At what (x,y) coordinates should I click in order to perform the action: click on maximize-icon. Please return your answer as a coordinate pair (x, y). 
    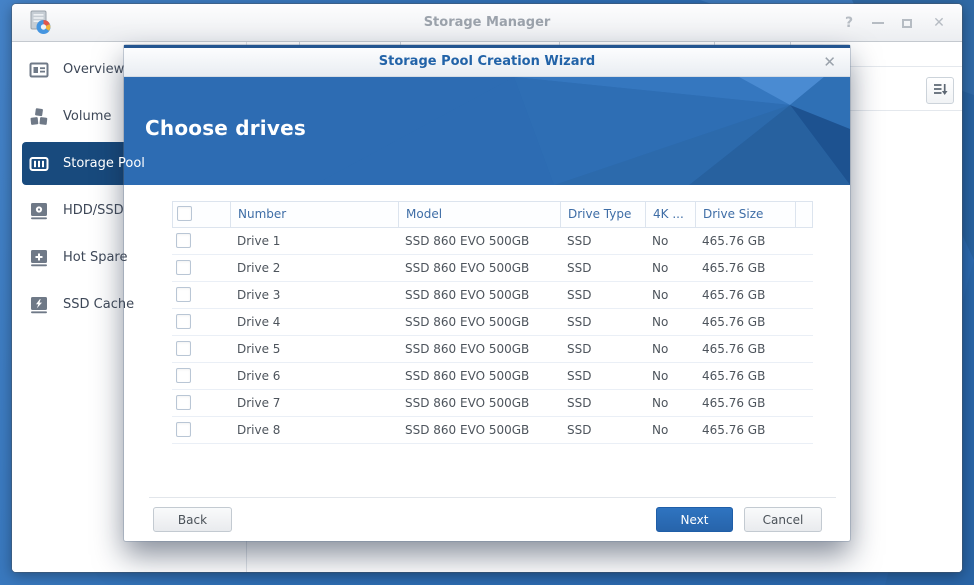
    Looking at the image, I should click on (909, 23).